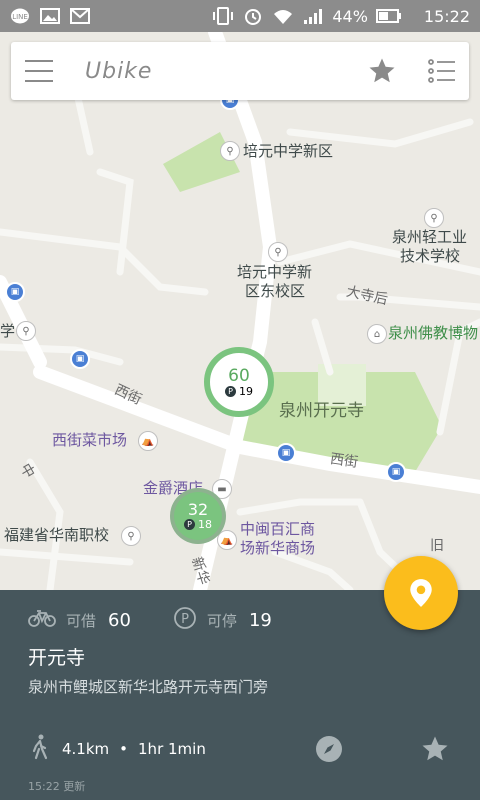 Image resolution: width=480 pixels, height=800 pixels. What do you see at coordinates (288, 151) in the screenshot?
I see `map-label: 培元中学新区` at bounding box center [288, 151].